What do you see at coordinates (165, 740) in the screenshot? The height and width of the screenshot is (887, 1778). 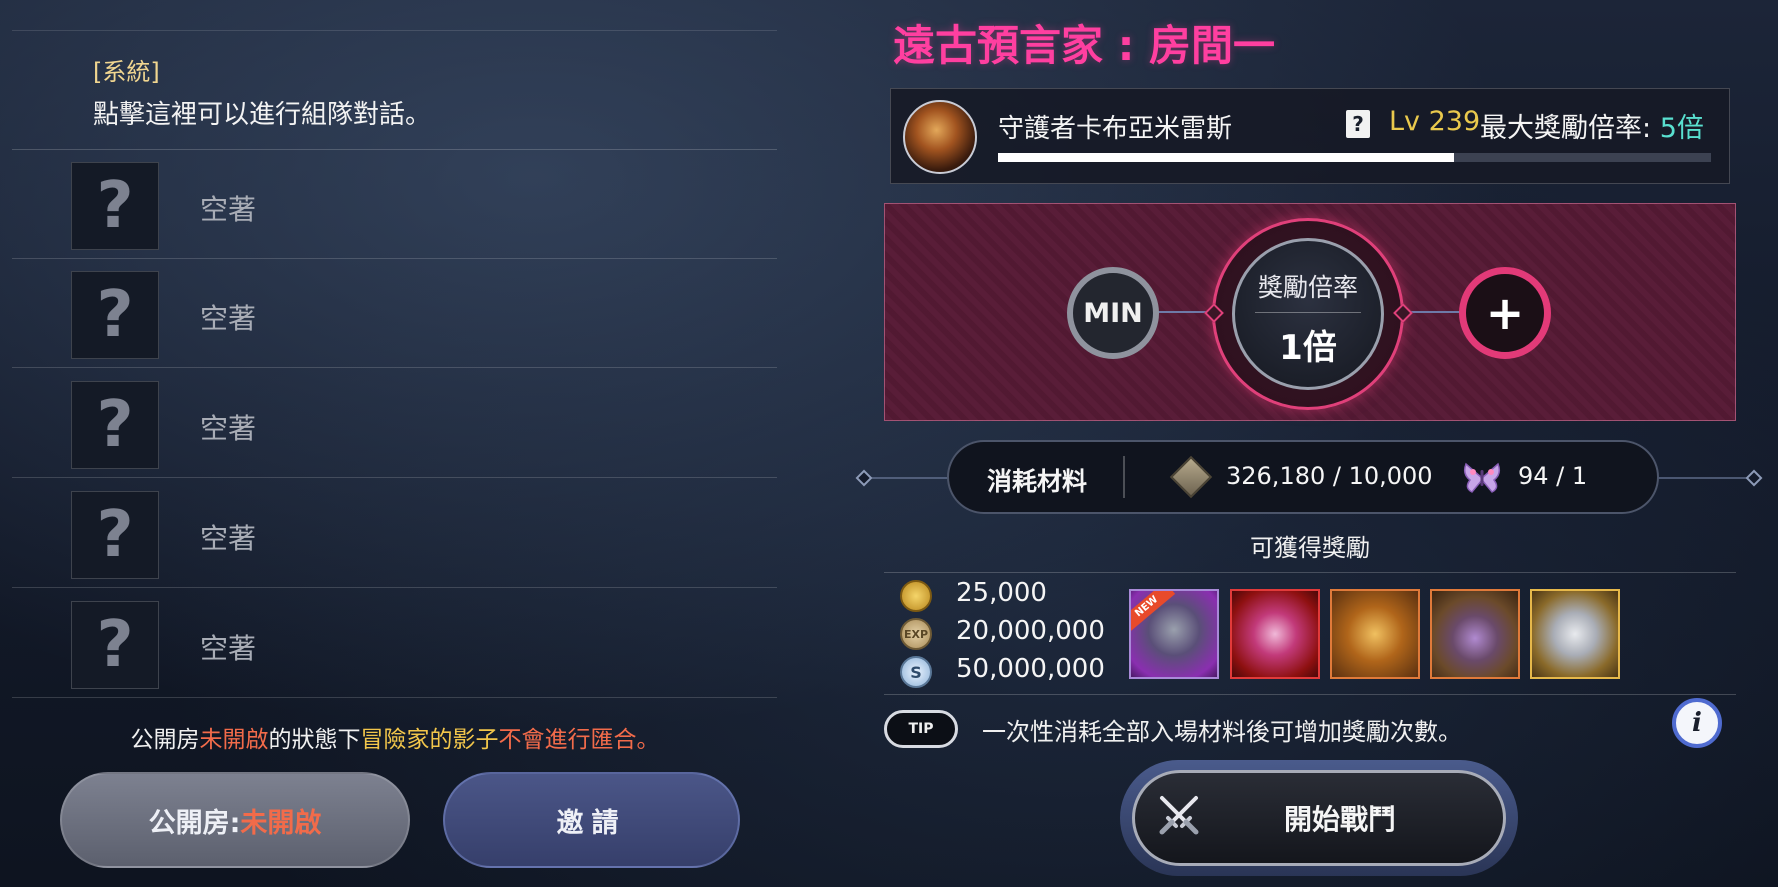 I see `notice-part: 公開房` at bounding box center [165, 740].